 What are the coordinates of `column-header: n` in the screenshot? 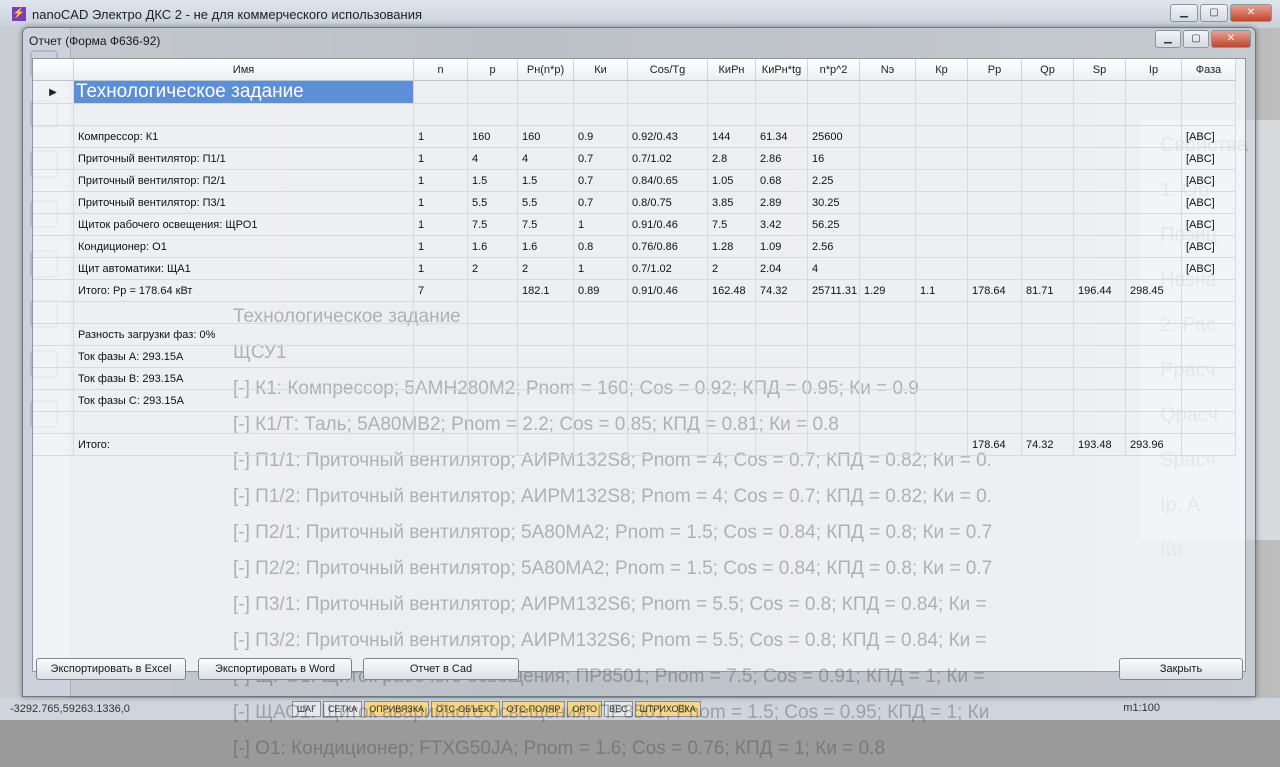 It's located at (440, 70).